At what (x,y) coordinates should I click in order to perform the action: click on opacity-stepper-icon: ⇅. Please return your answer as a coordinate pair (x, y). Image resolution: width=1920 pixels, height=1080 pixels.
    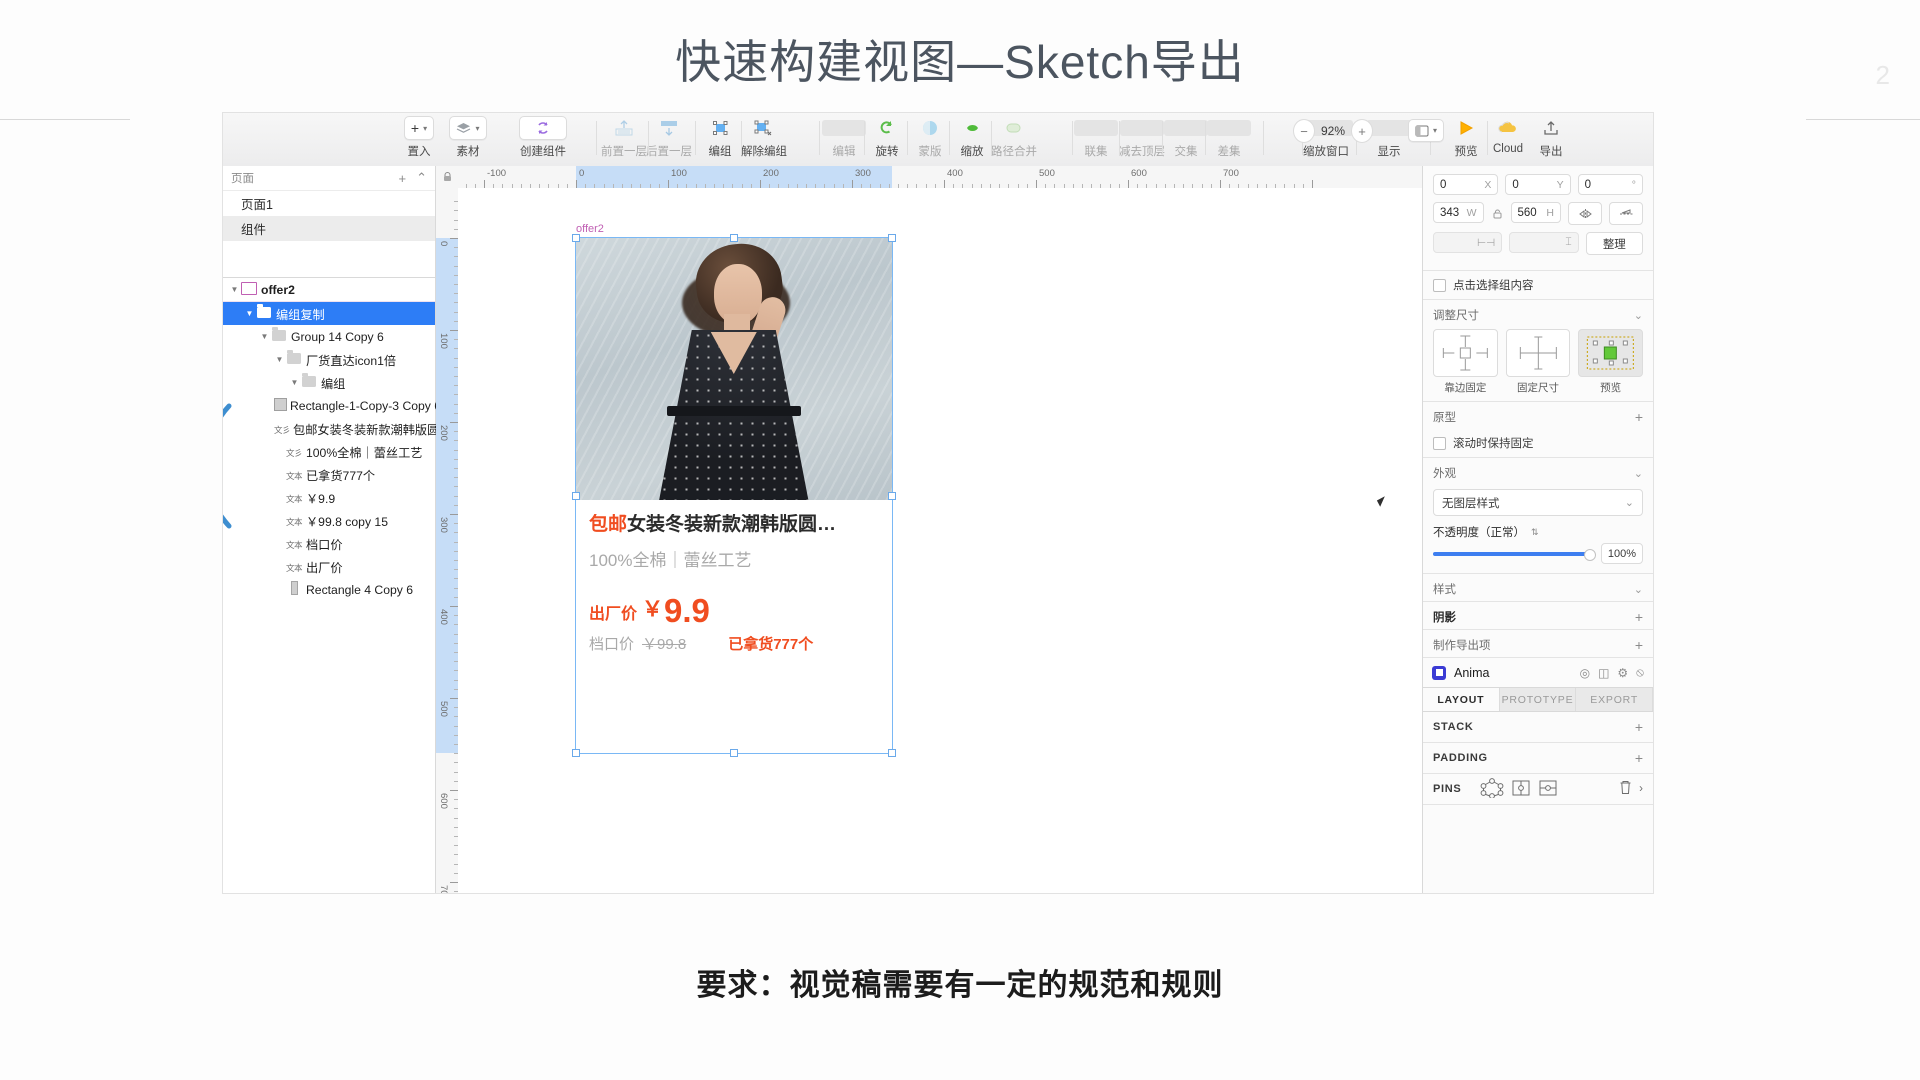
    Looking at the image, I should click on (1535, 532).